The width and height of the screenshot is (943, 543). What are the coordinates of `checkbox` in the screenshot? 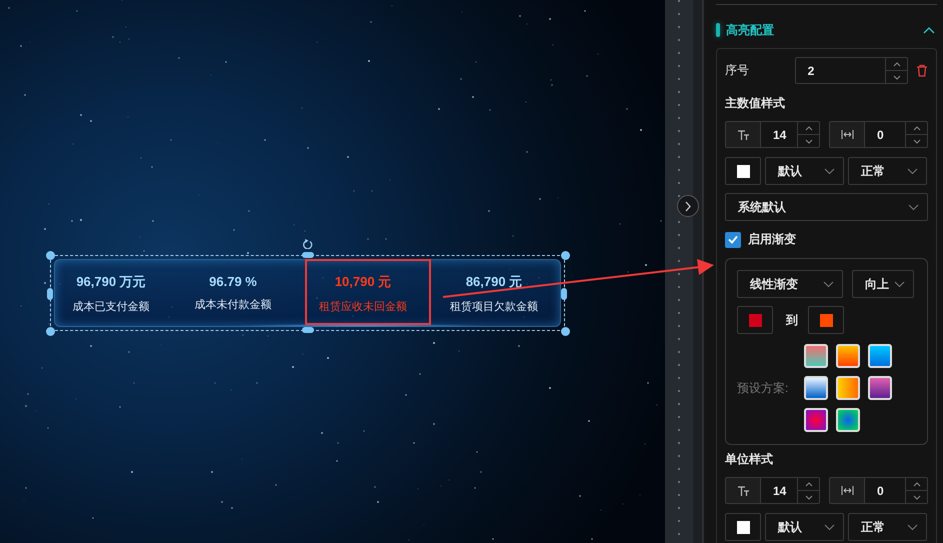 It's located at (733, 240).